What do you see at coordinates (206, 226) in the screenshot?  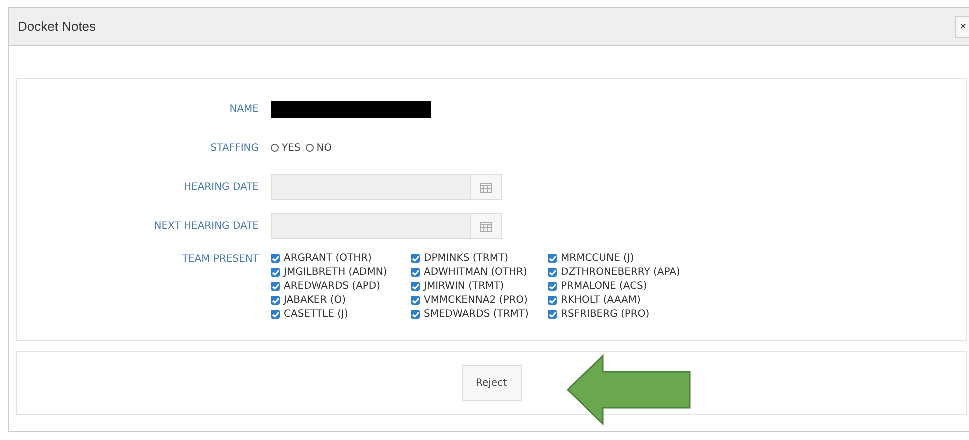 I see `field-label: NEXT HEARING DATE` at bounding box center [206, 226].